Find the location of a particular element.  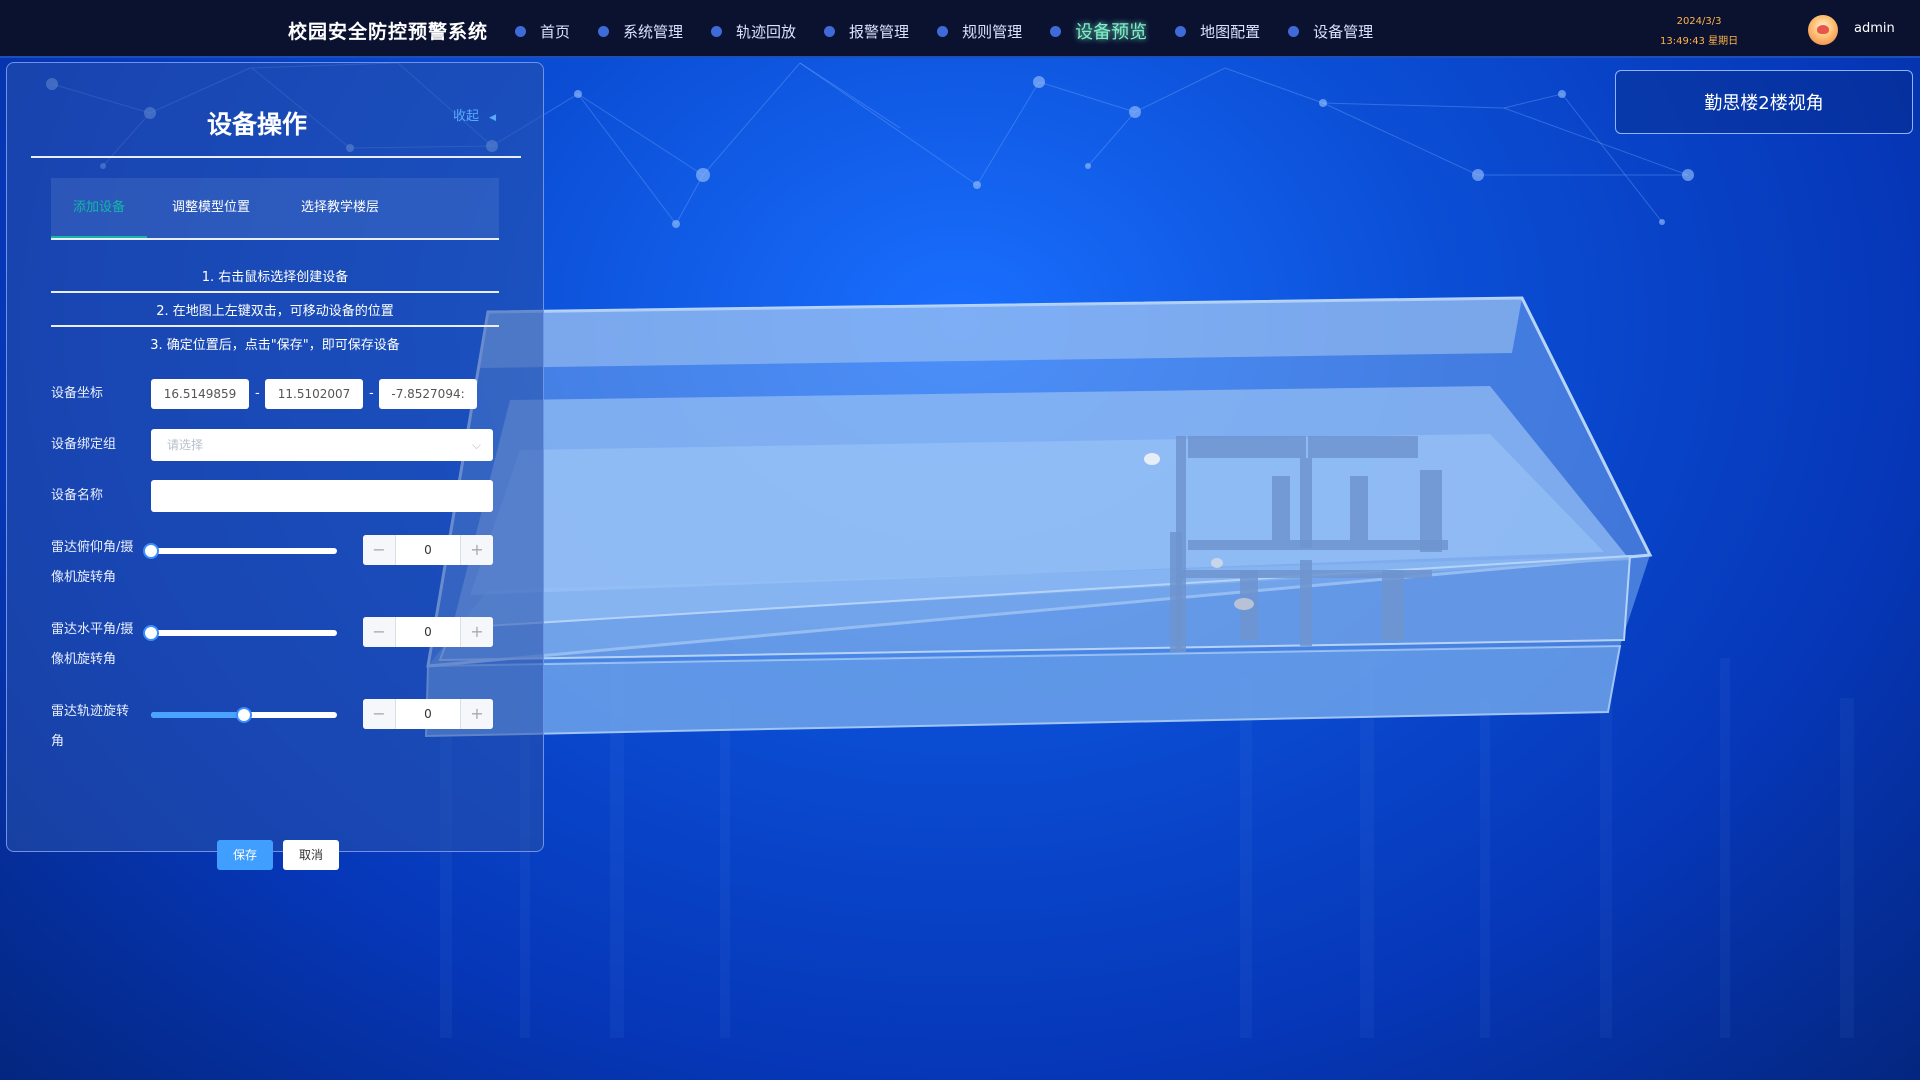

tab-add-device: 添加设备 is located at coordinates (99, 208).